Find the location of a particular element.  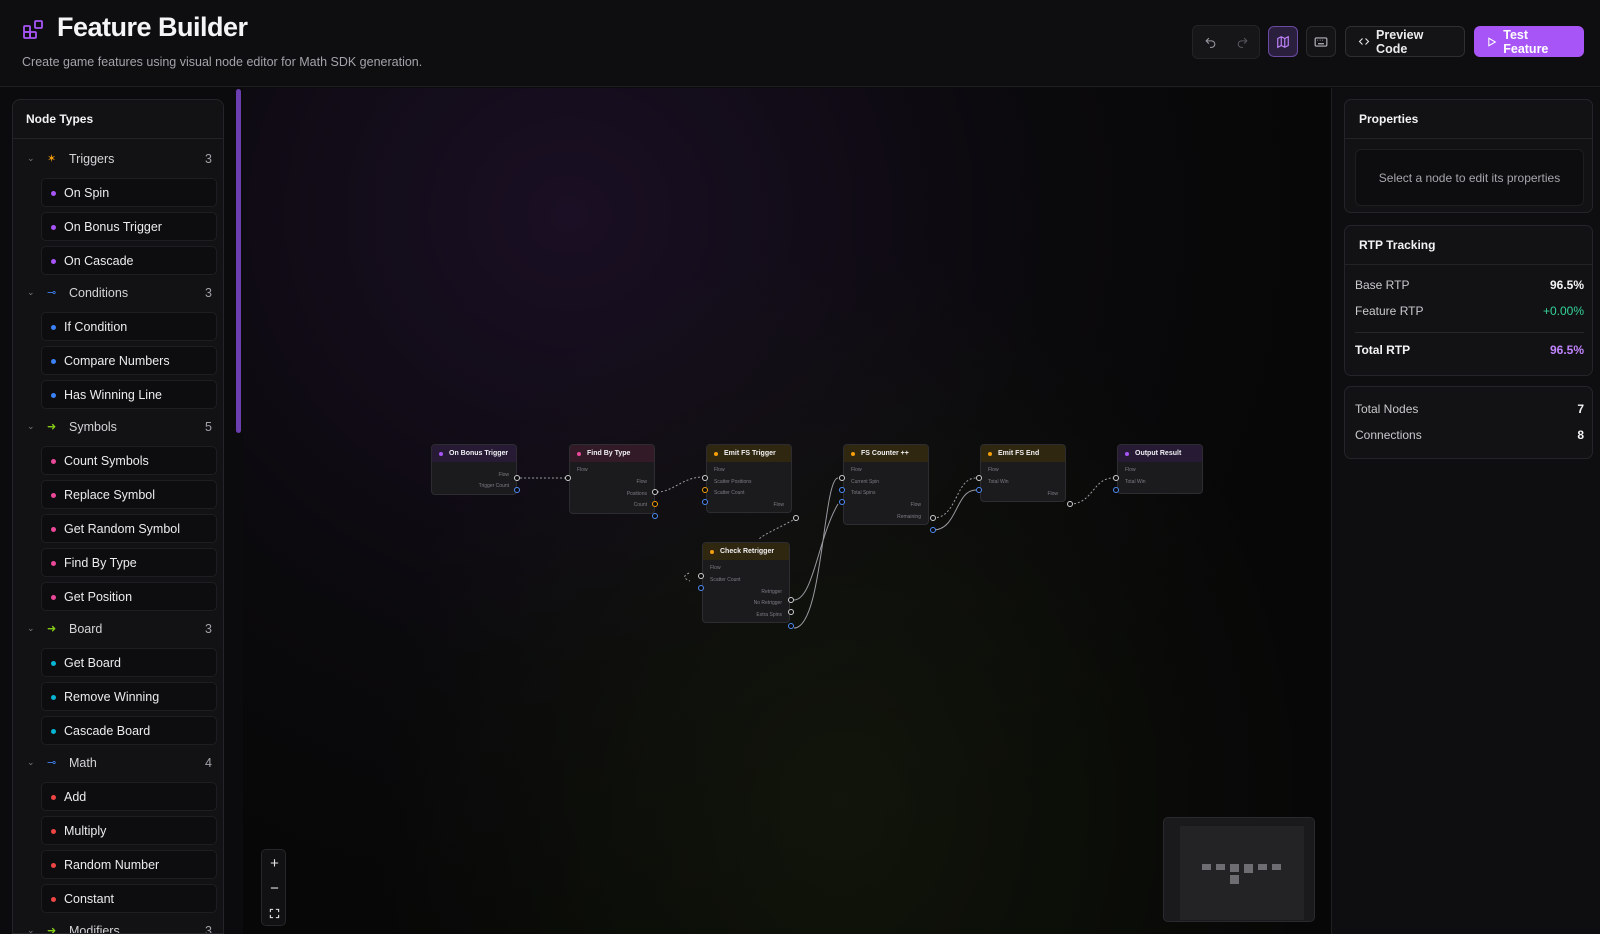

board-icon: ➜ is located at coordinates (52, 629).